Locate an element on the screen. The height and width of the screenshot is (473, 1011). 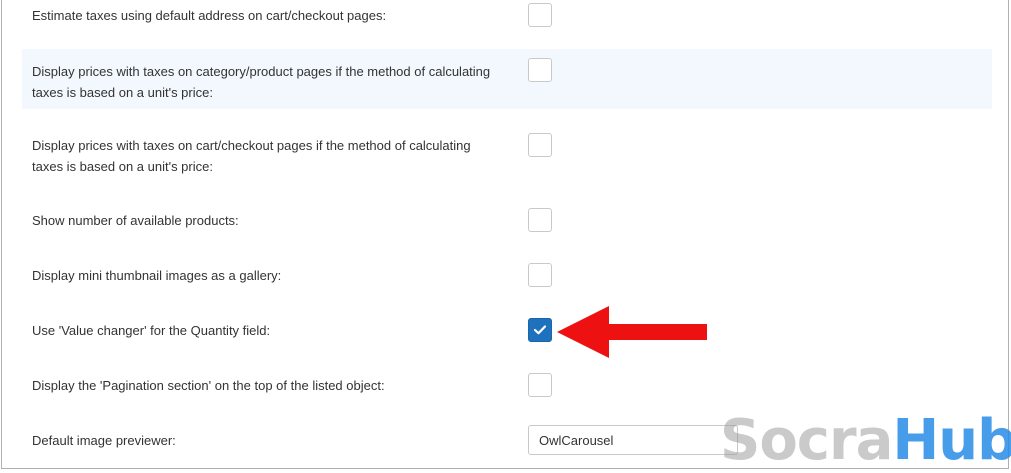
value-changer-checkbox is located at coordinates (540, 330).